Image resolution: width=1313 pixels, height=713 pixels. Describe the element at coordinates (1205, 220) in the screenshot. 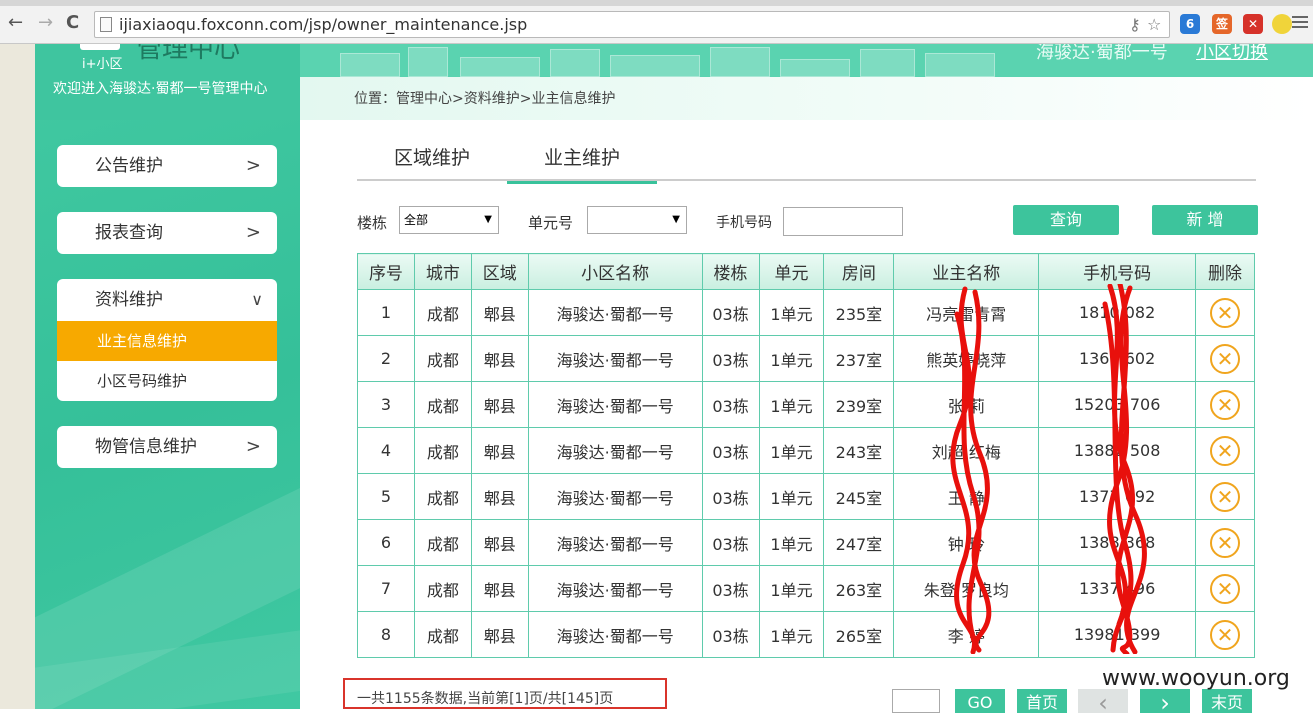

I see `add-button: 新 增` at that location.